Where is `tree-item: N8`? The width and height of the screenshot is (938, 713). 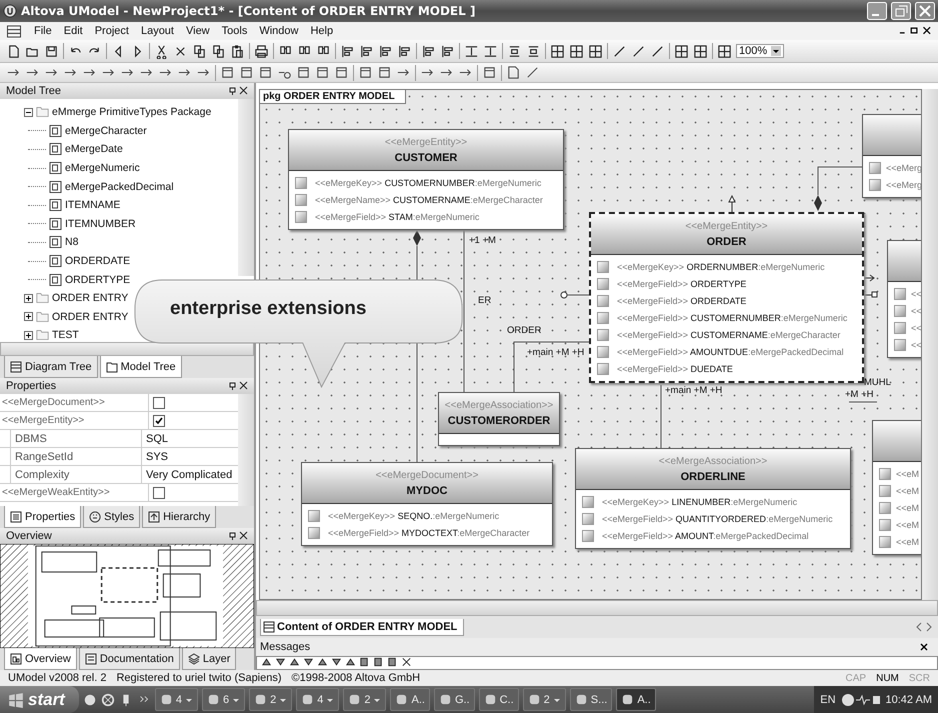
tree-item: N8 is located at coordinates (71, 242).